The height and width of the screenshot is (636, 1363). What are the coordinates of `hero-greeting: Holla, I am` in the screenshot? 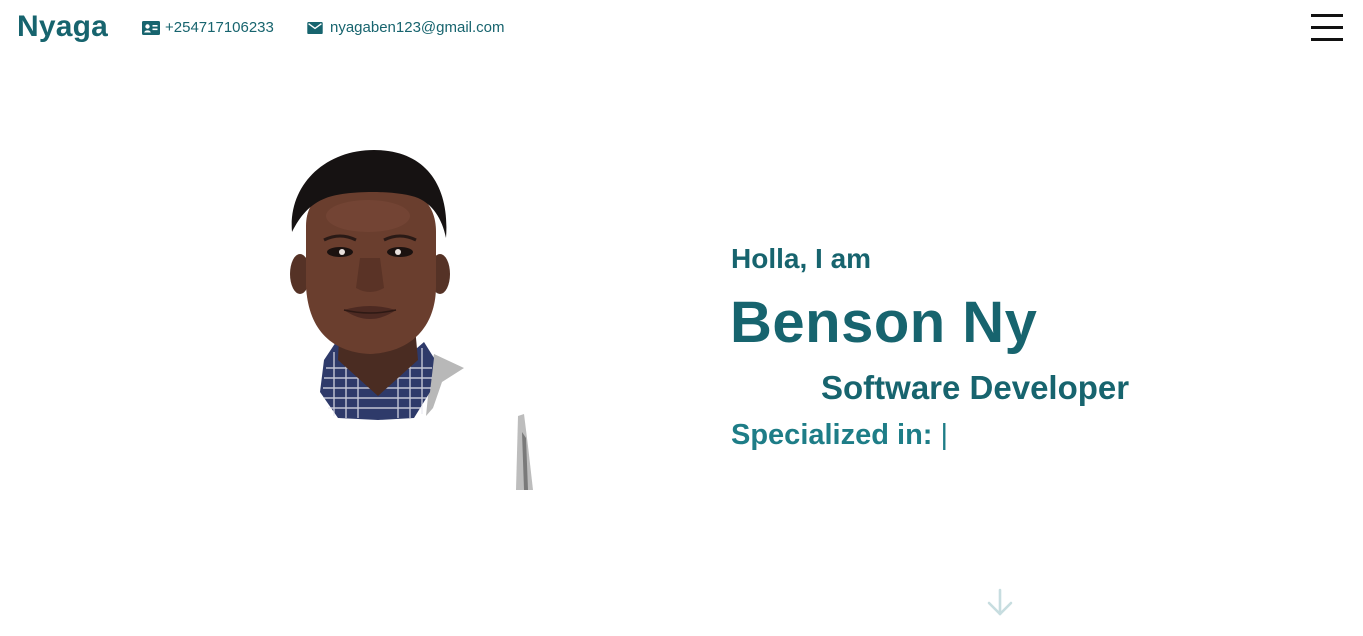 It's located at (801, 258).